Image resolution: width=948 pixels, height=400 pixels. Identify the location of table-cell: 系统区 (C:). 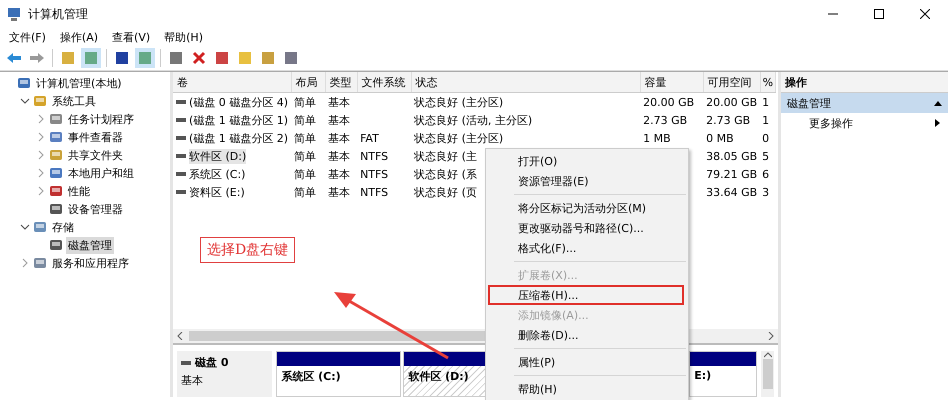
(217, 174).